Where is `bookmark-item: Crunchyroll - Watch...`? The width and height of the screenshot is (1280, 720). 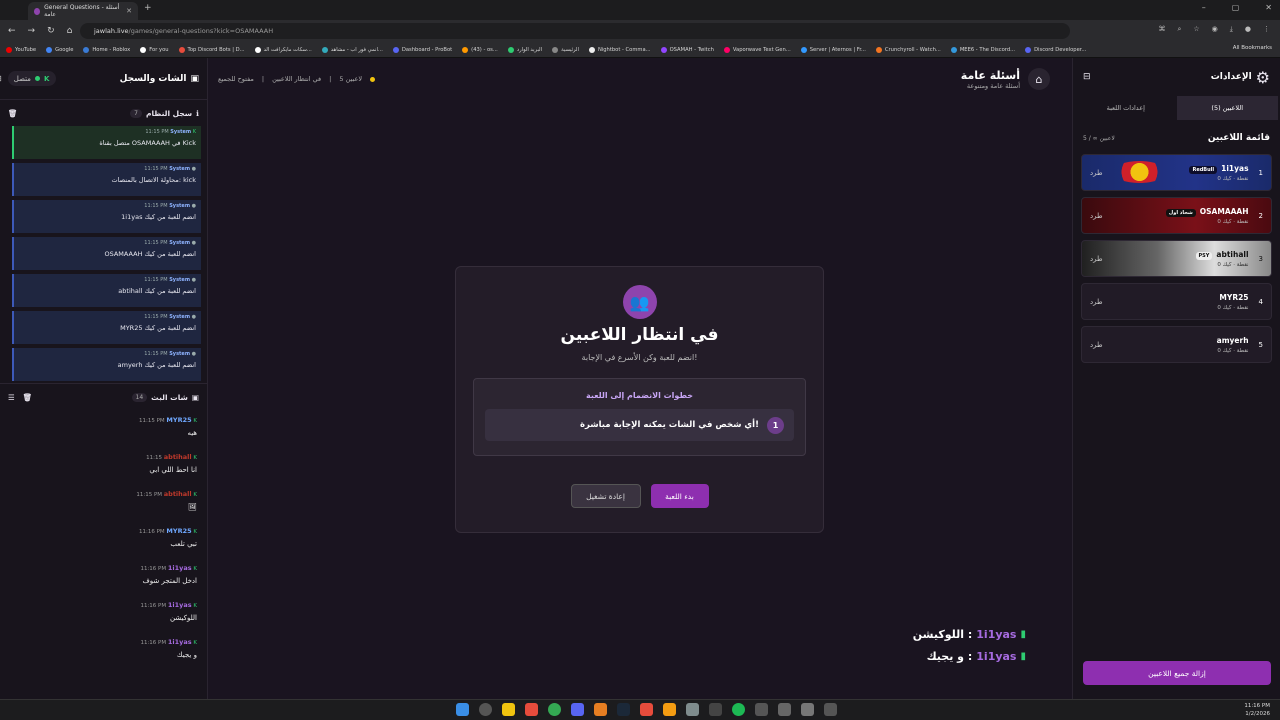 bookmark-item: Crunchyroll - Watch... is located at coordinates (908, 49).